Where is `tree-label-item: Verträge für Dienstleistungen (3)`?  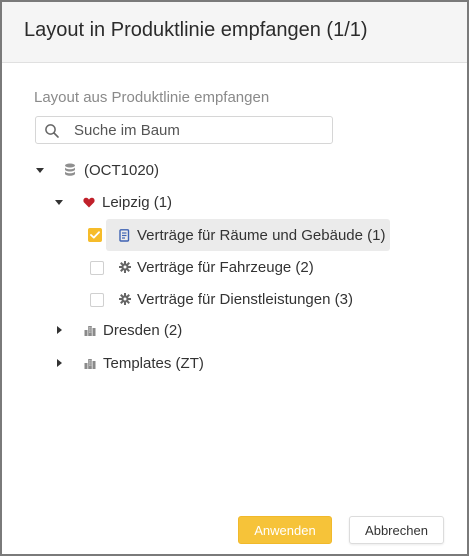
tree-label-item: Verträge für Dienstleistungen (3) is located at coordinates (245, 299).